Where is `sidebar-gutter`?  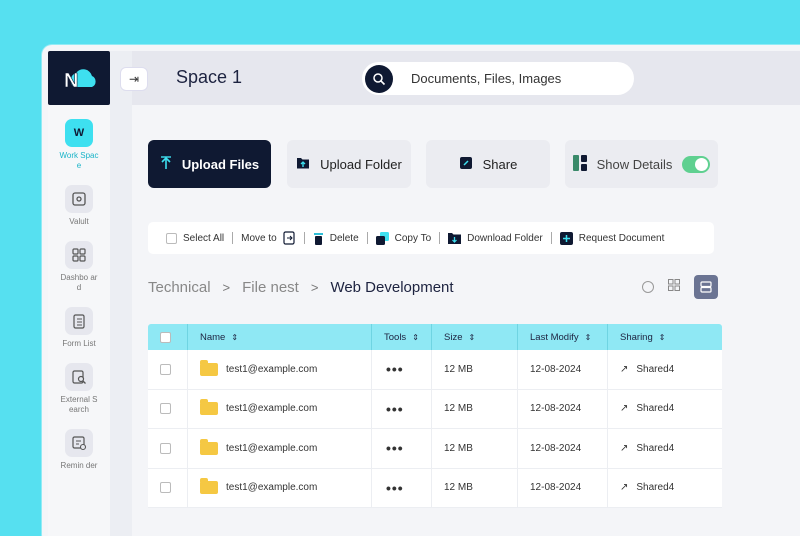
sidebar-gutter is located at coordinates (121, 293).